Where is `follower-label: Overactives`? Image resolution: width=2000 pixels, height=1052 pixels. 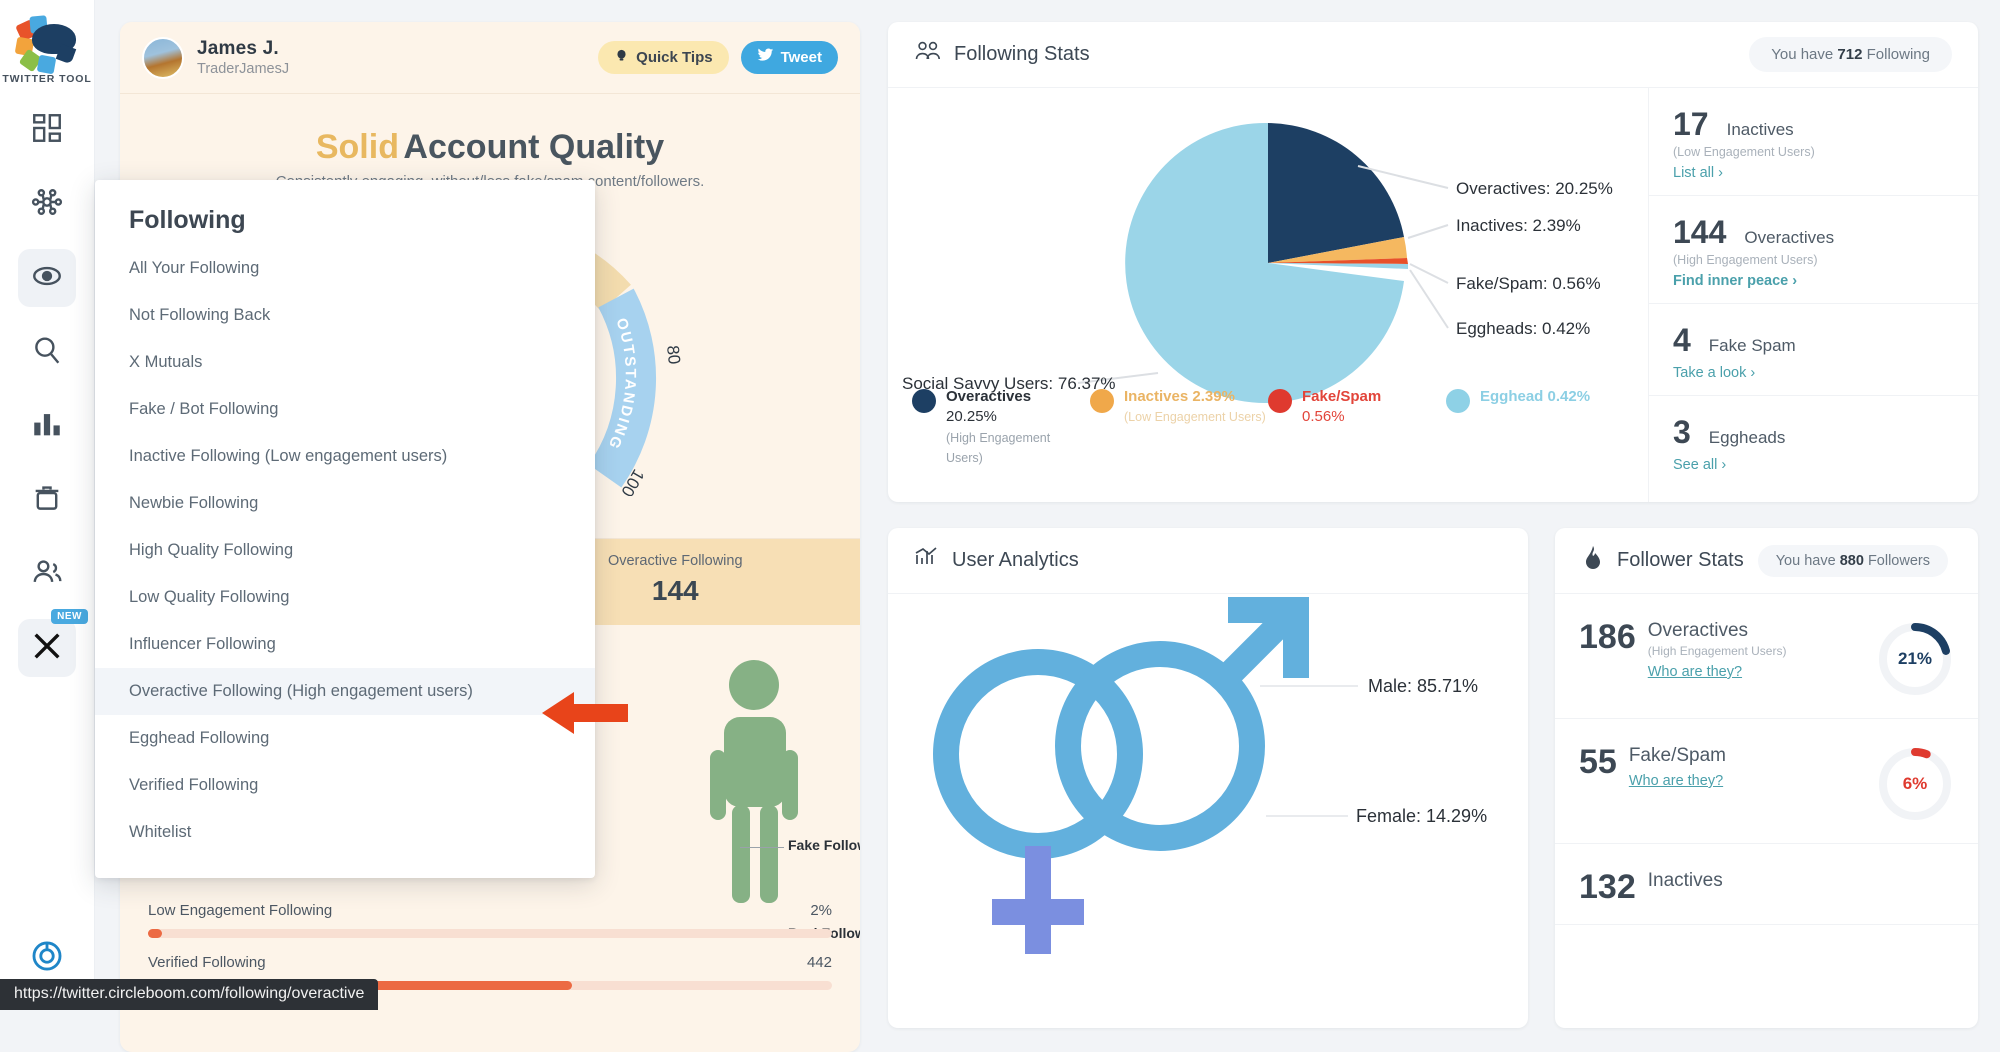 follower-label: Overactives is located at coordinates (1698, 630).